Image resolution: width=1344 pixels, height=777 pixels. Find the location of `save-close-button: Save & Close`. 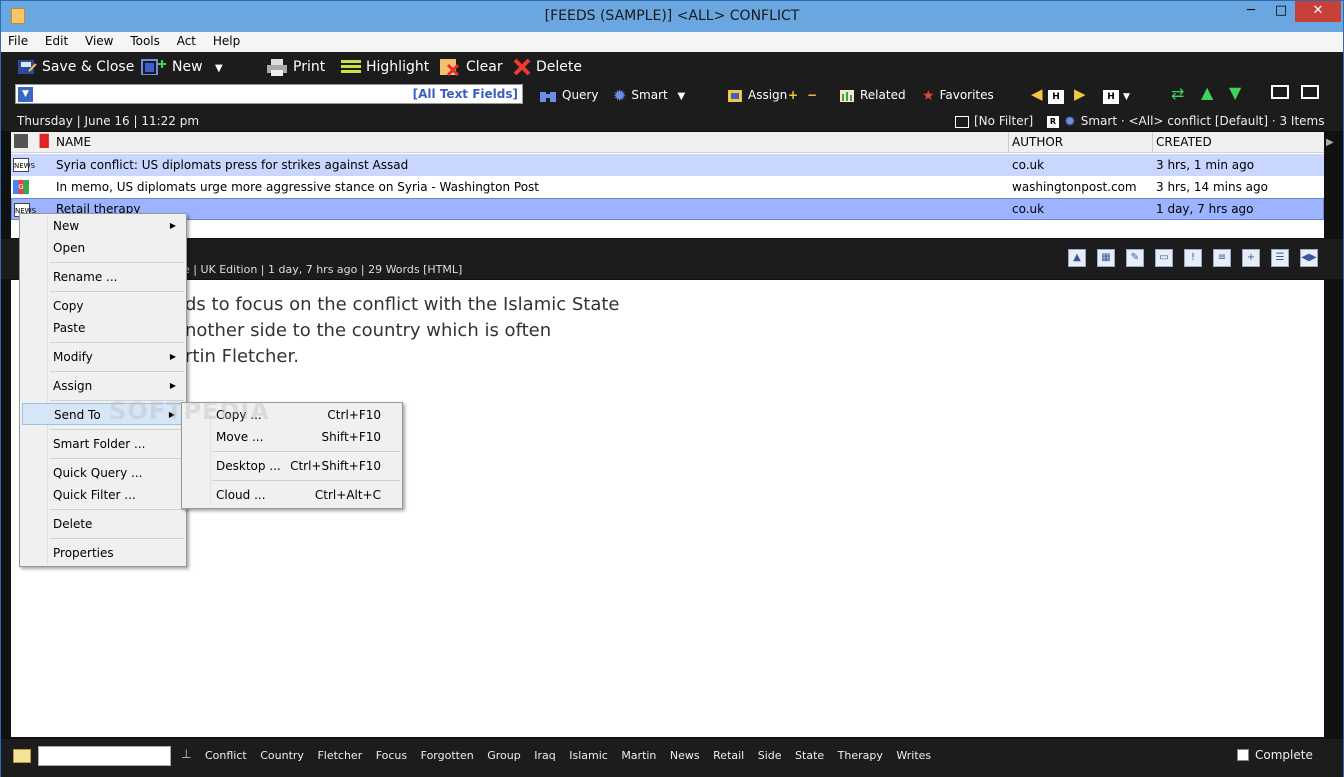

save-close-button: Save & Close is located at coordinates (75, 67).